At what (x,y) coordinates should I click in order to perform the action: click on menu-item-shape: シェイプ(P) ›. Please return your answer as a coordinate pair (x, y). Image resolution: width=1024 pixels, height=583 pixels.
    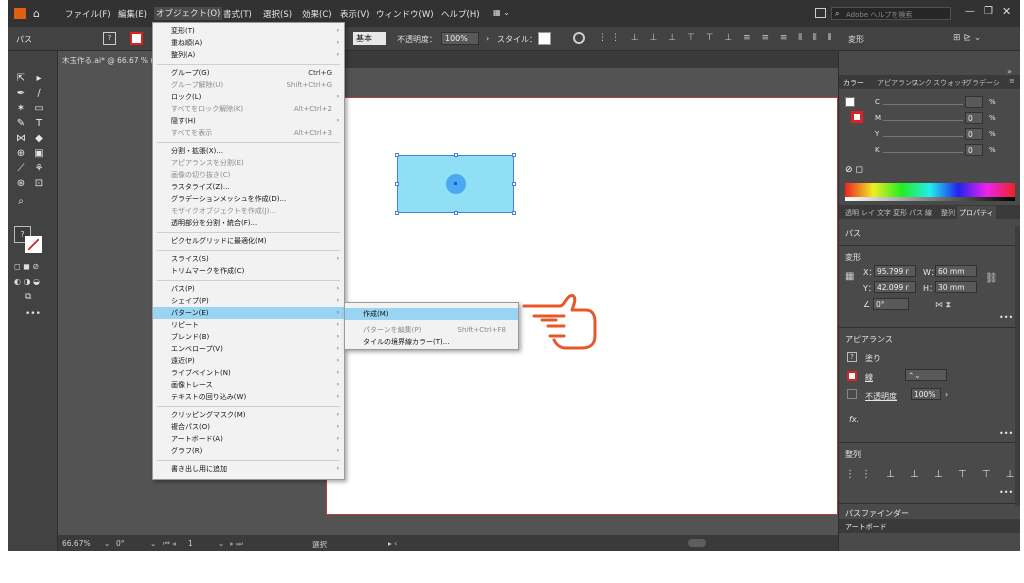
    Looking at the image, I should click on (248, 301).